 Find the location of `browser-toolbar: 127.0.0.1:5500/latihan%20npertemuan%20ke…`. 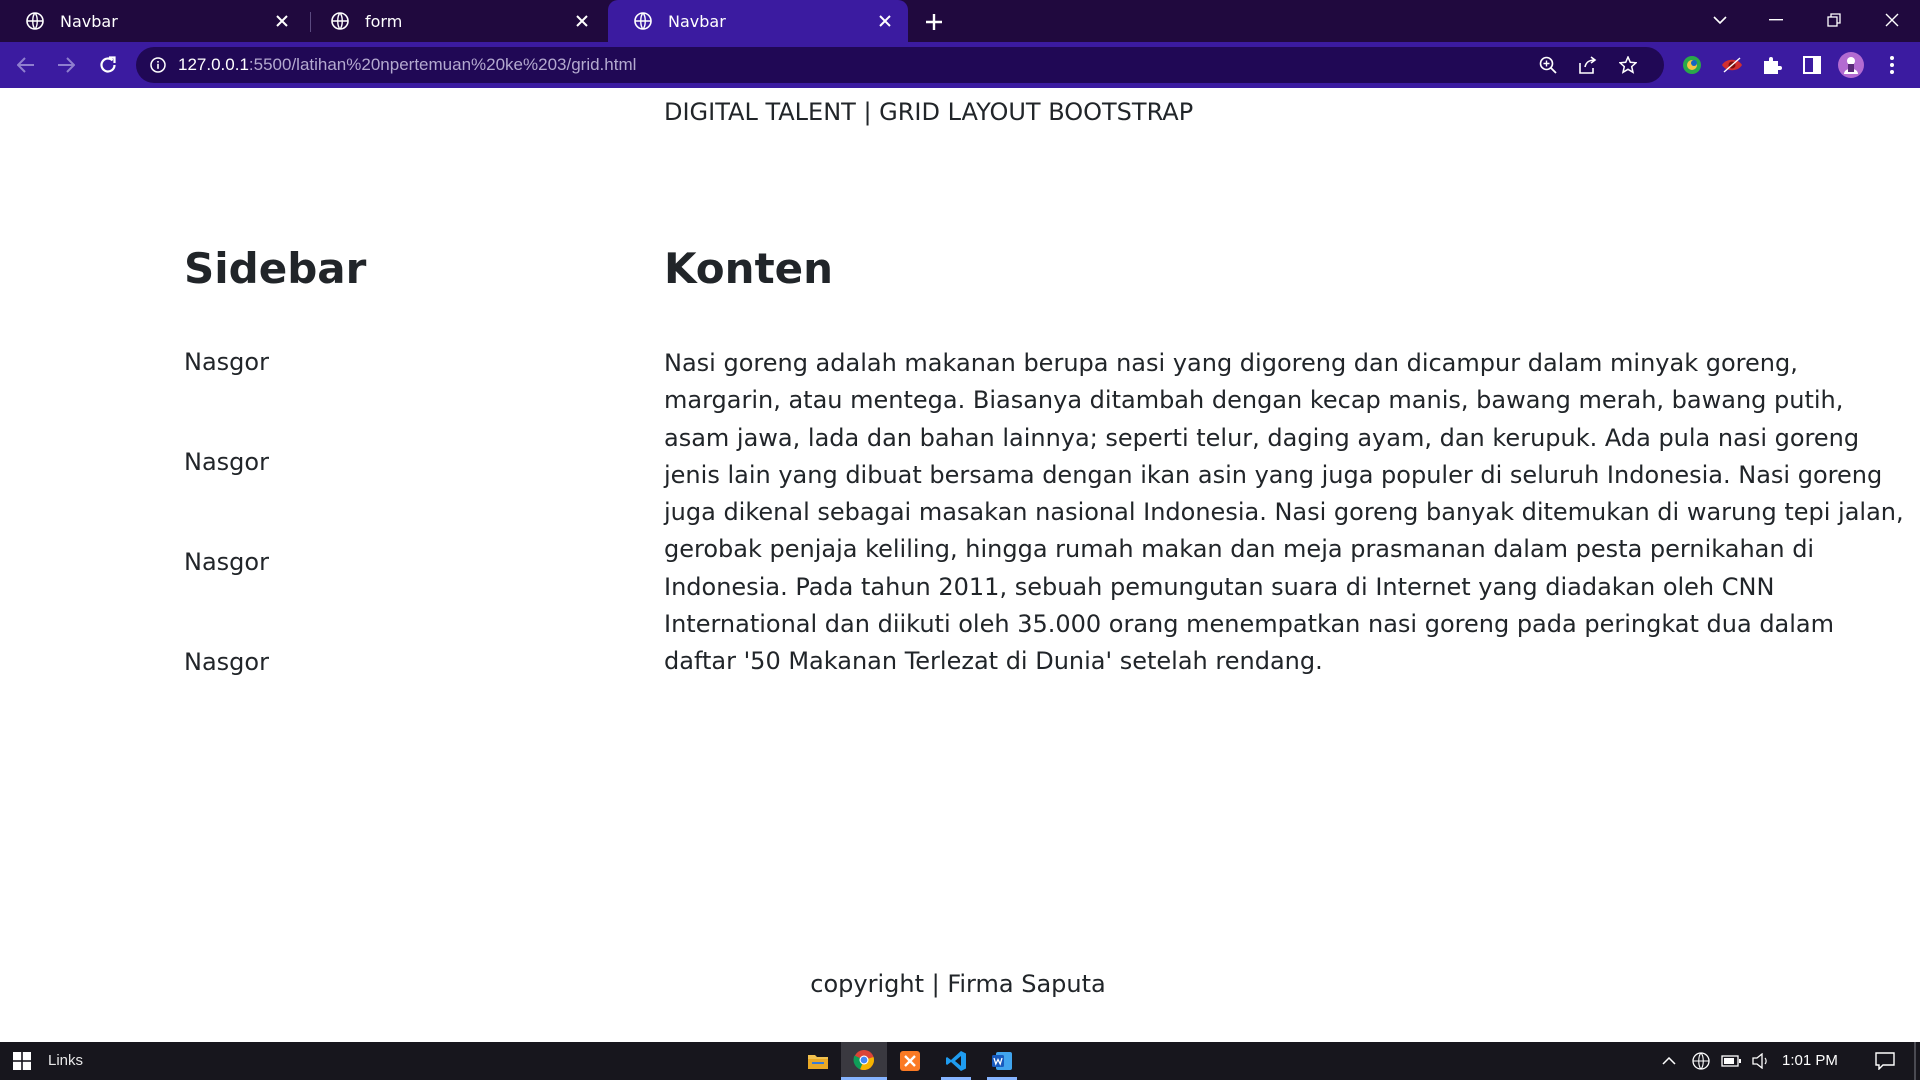

browser-toolbar: 127.0.0.1:5500/latihan%20npertemuan%20ke… is located at coordinates (960, 65).